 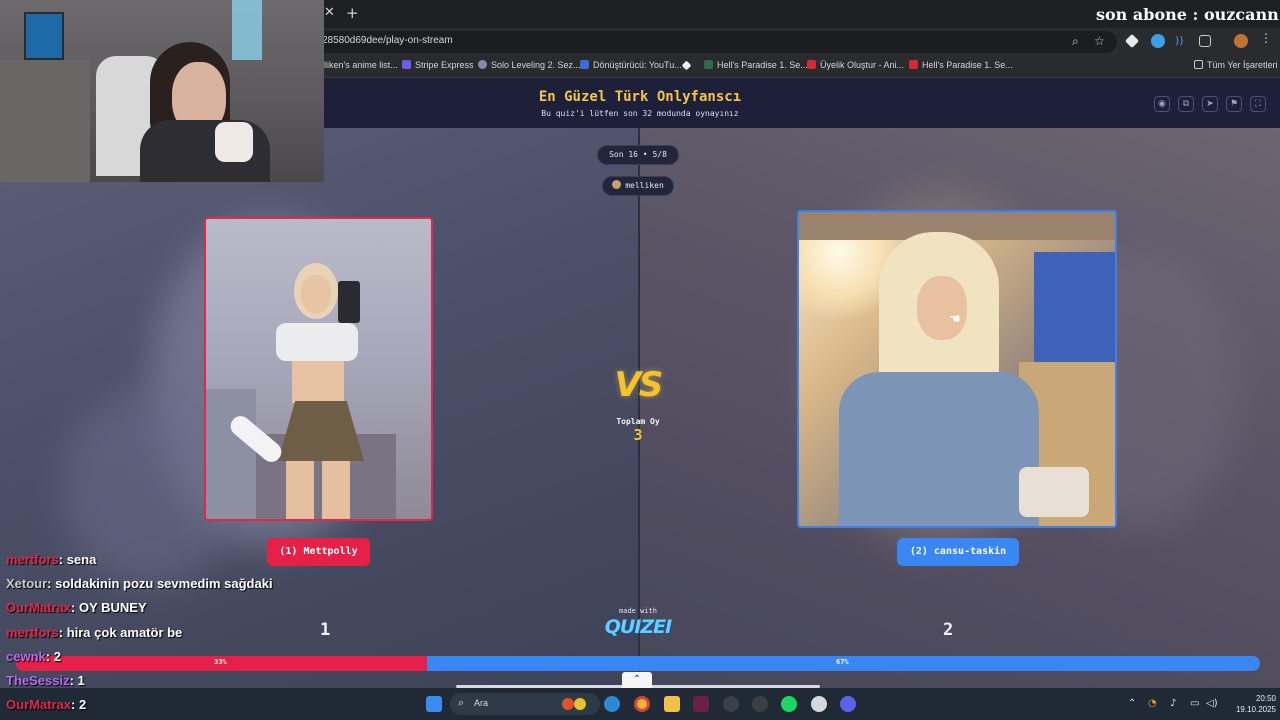 I want to click on discord-icon, so click(x=848, y=704).